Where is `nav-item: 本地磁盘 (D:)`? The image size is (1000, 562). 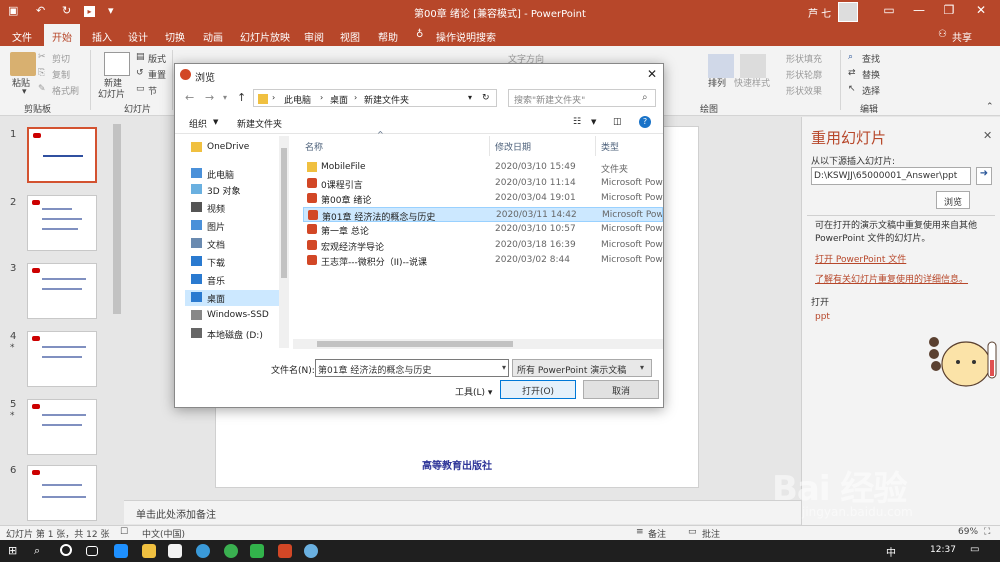 nav-item: 本地磁盘 (D:) is located at coordinates (235, 334).